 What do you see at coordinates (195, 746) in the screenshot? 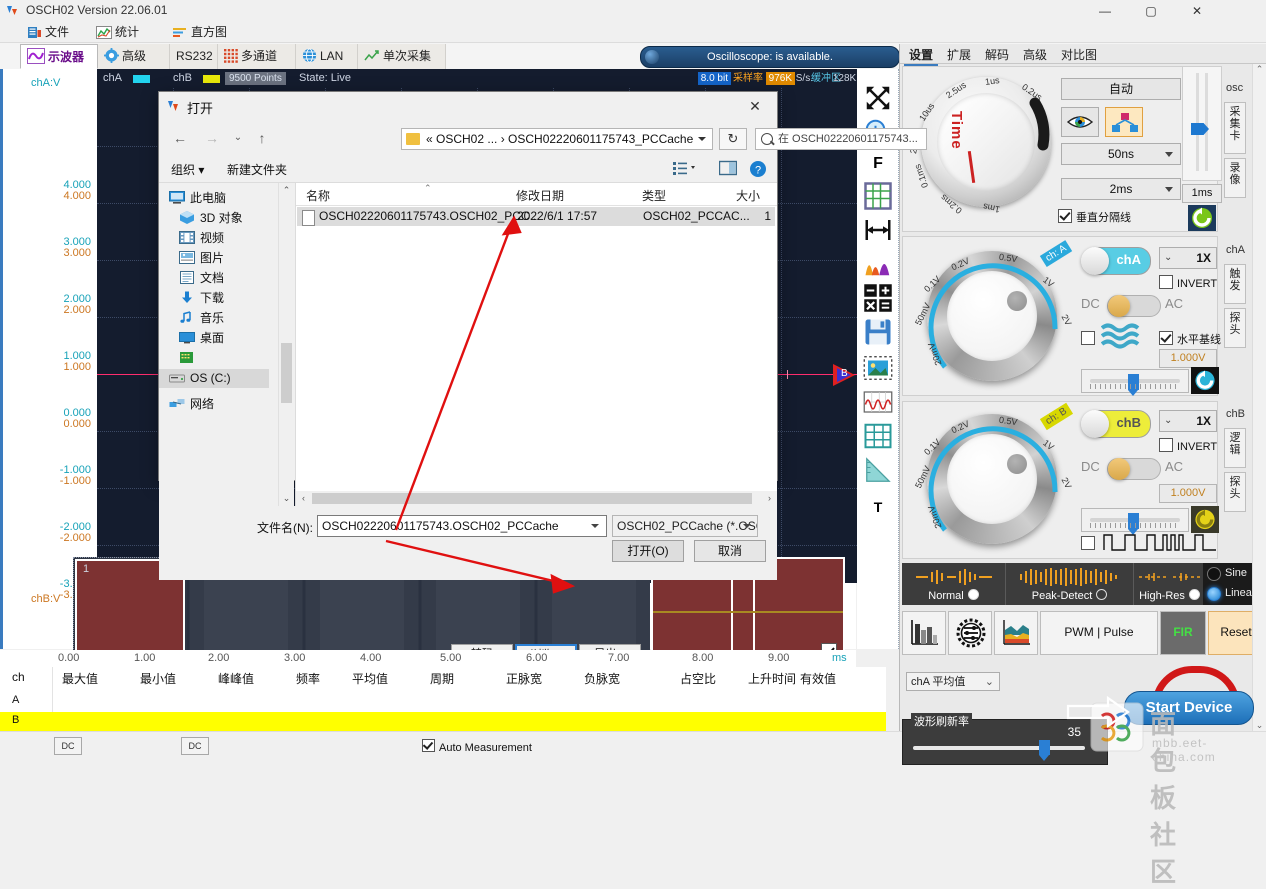
I see `coupling-dc-right: DC` at bounding box center [195, 746].